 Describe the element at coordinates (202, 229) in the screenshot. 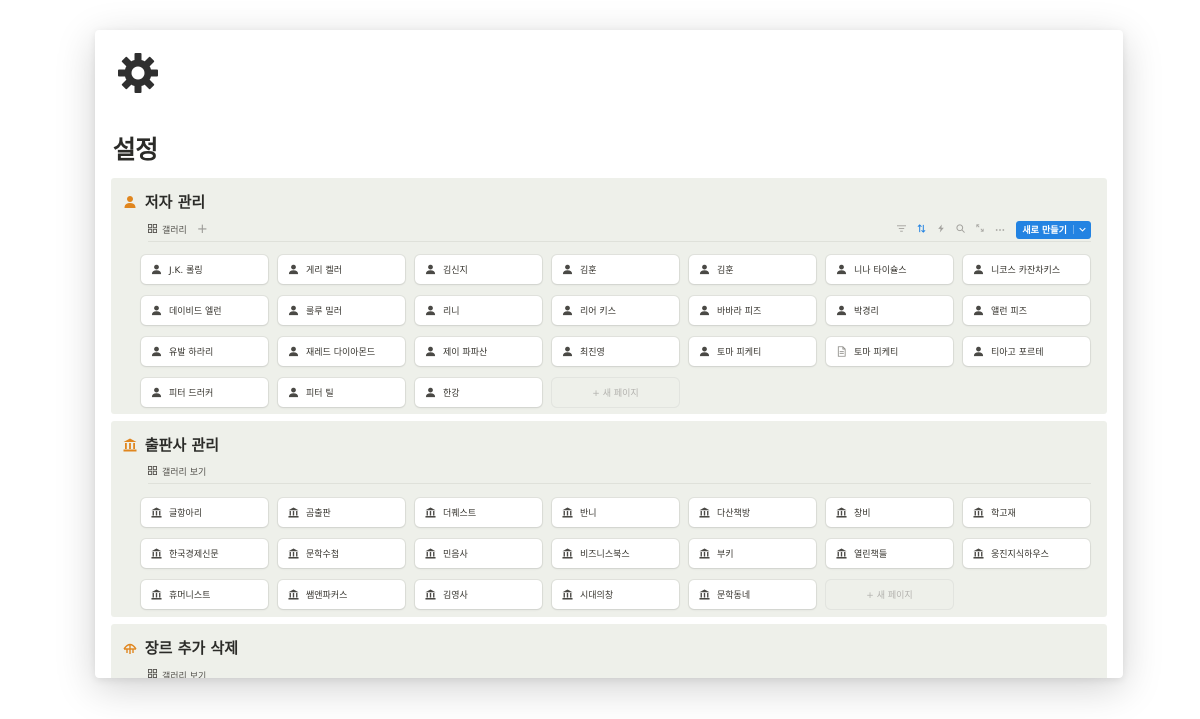

I see `add-view-button: +` at that location.